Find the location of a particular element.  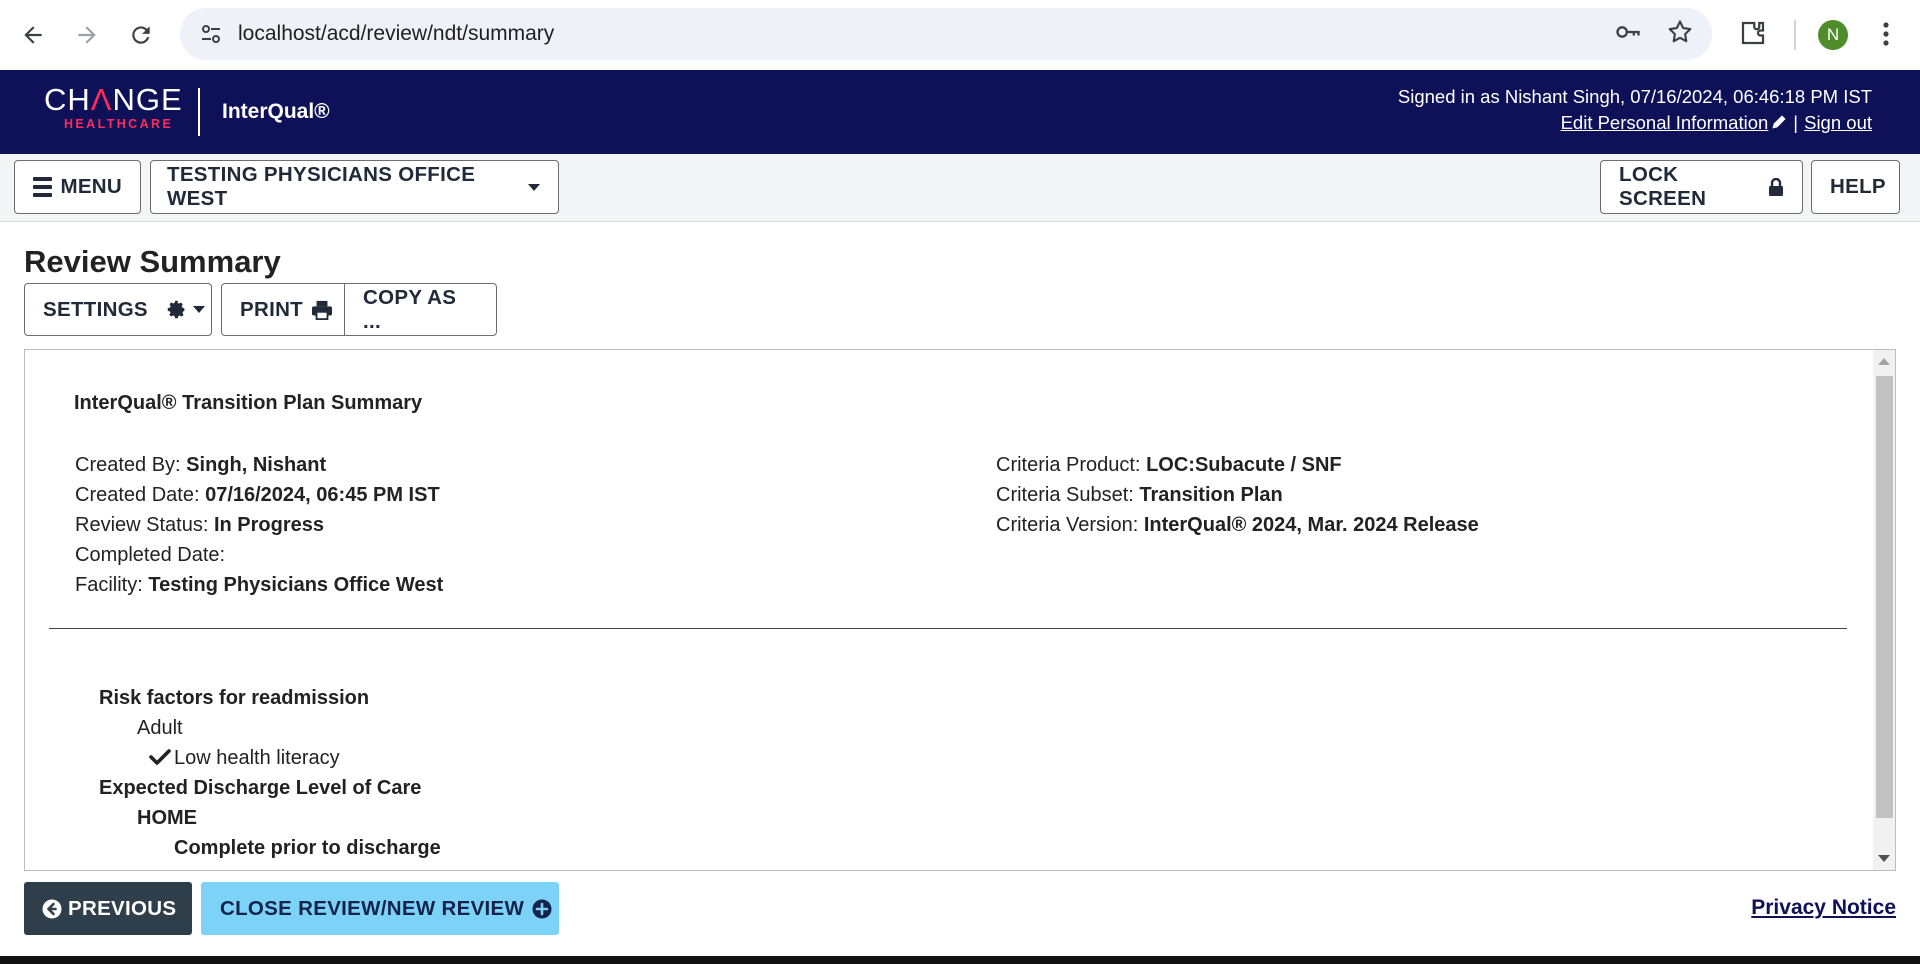

edit-personal-info-link: Edit Personal Information is located at coordinates (1665, 122).